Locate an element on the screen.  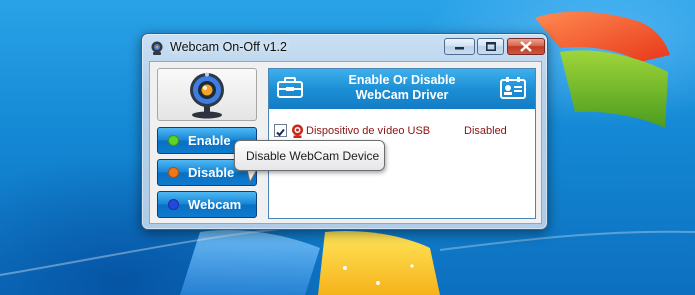
webcam-logo is located at coordinates (207, 94).